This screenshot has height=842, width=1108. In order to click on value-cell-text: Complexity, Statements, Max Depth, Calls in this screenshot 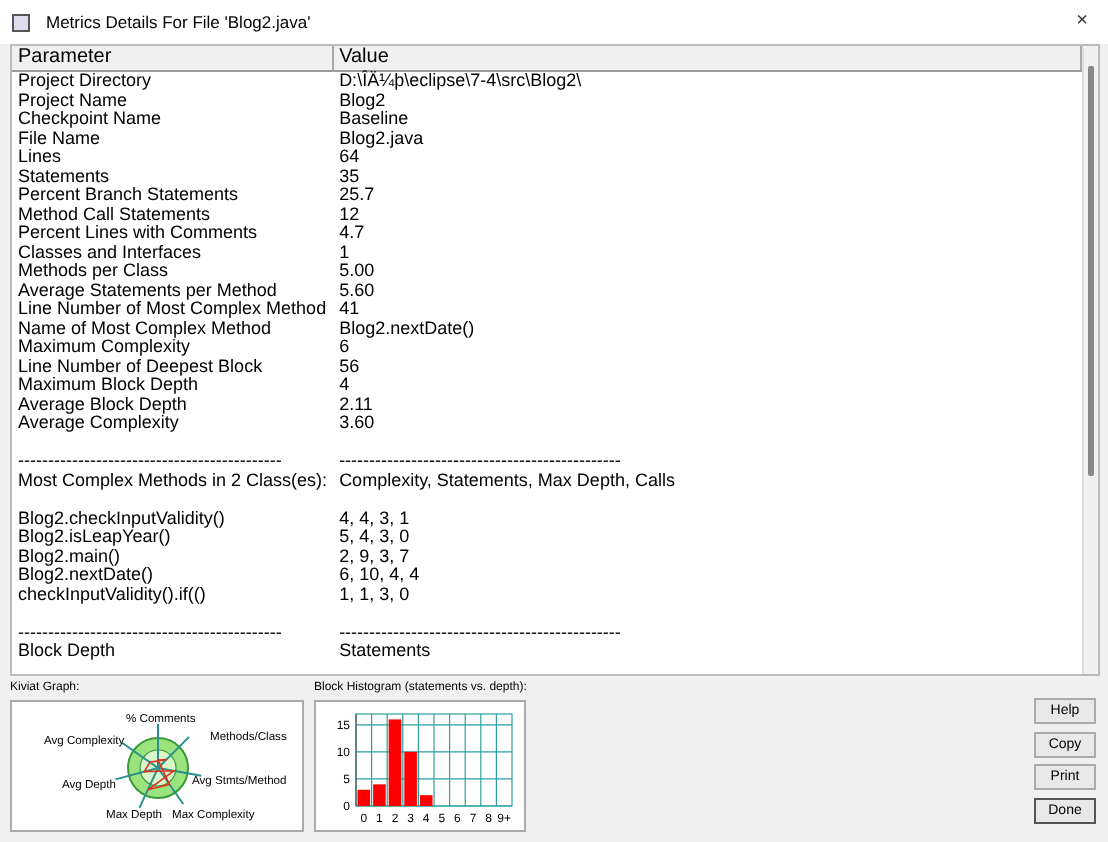, I will do `click(507, 480)`.